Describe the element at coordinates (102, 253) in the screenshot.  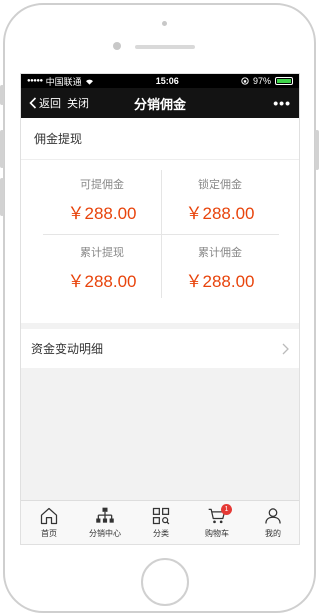
I see `cell-label: 累计提现` at that location.